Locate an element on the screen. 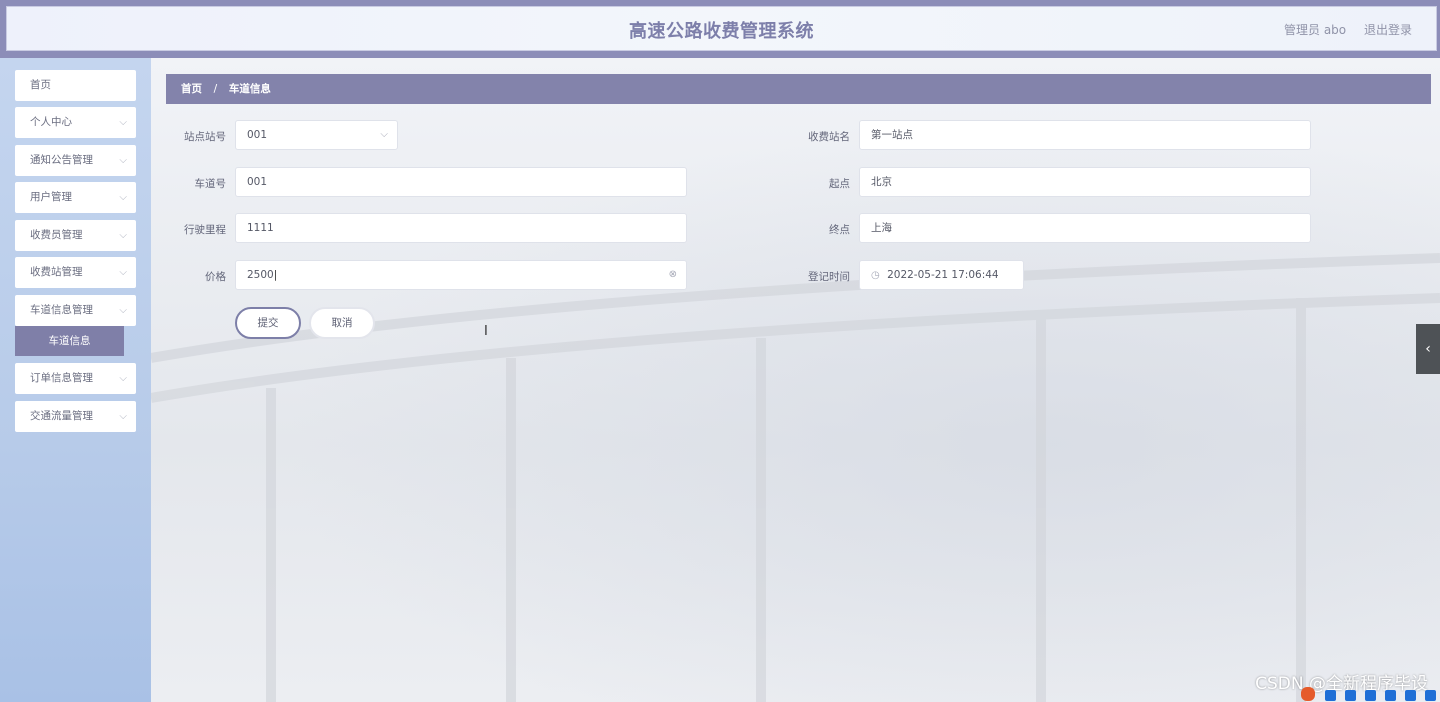 This screenshot has width=1440, height=702. lane-no-field: 001 is located at coordinates (461, 182).